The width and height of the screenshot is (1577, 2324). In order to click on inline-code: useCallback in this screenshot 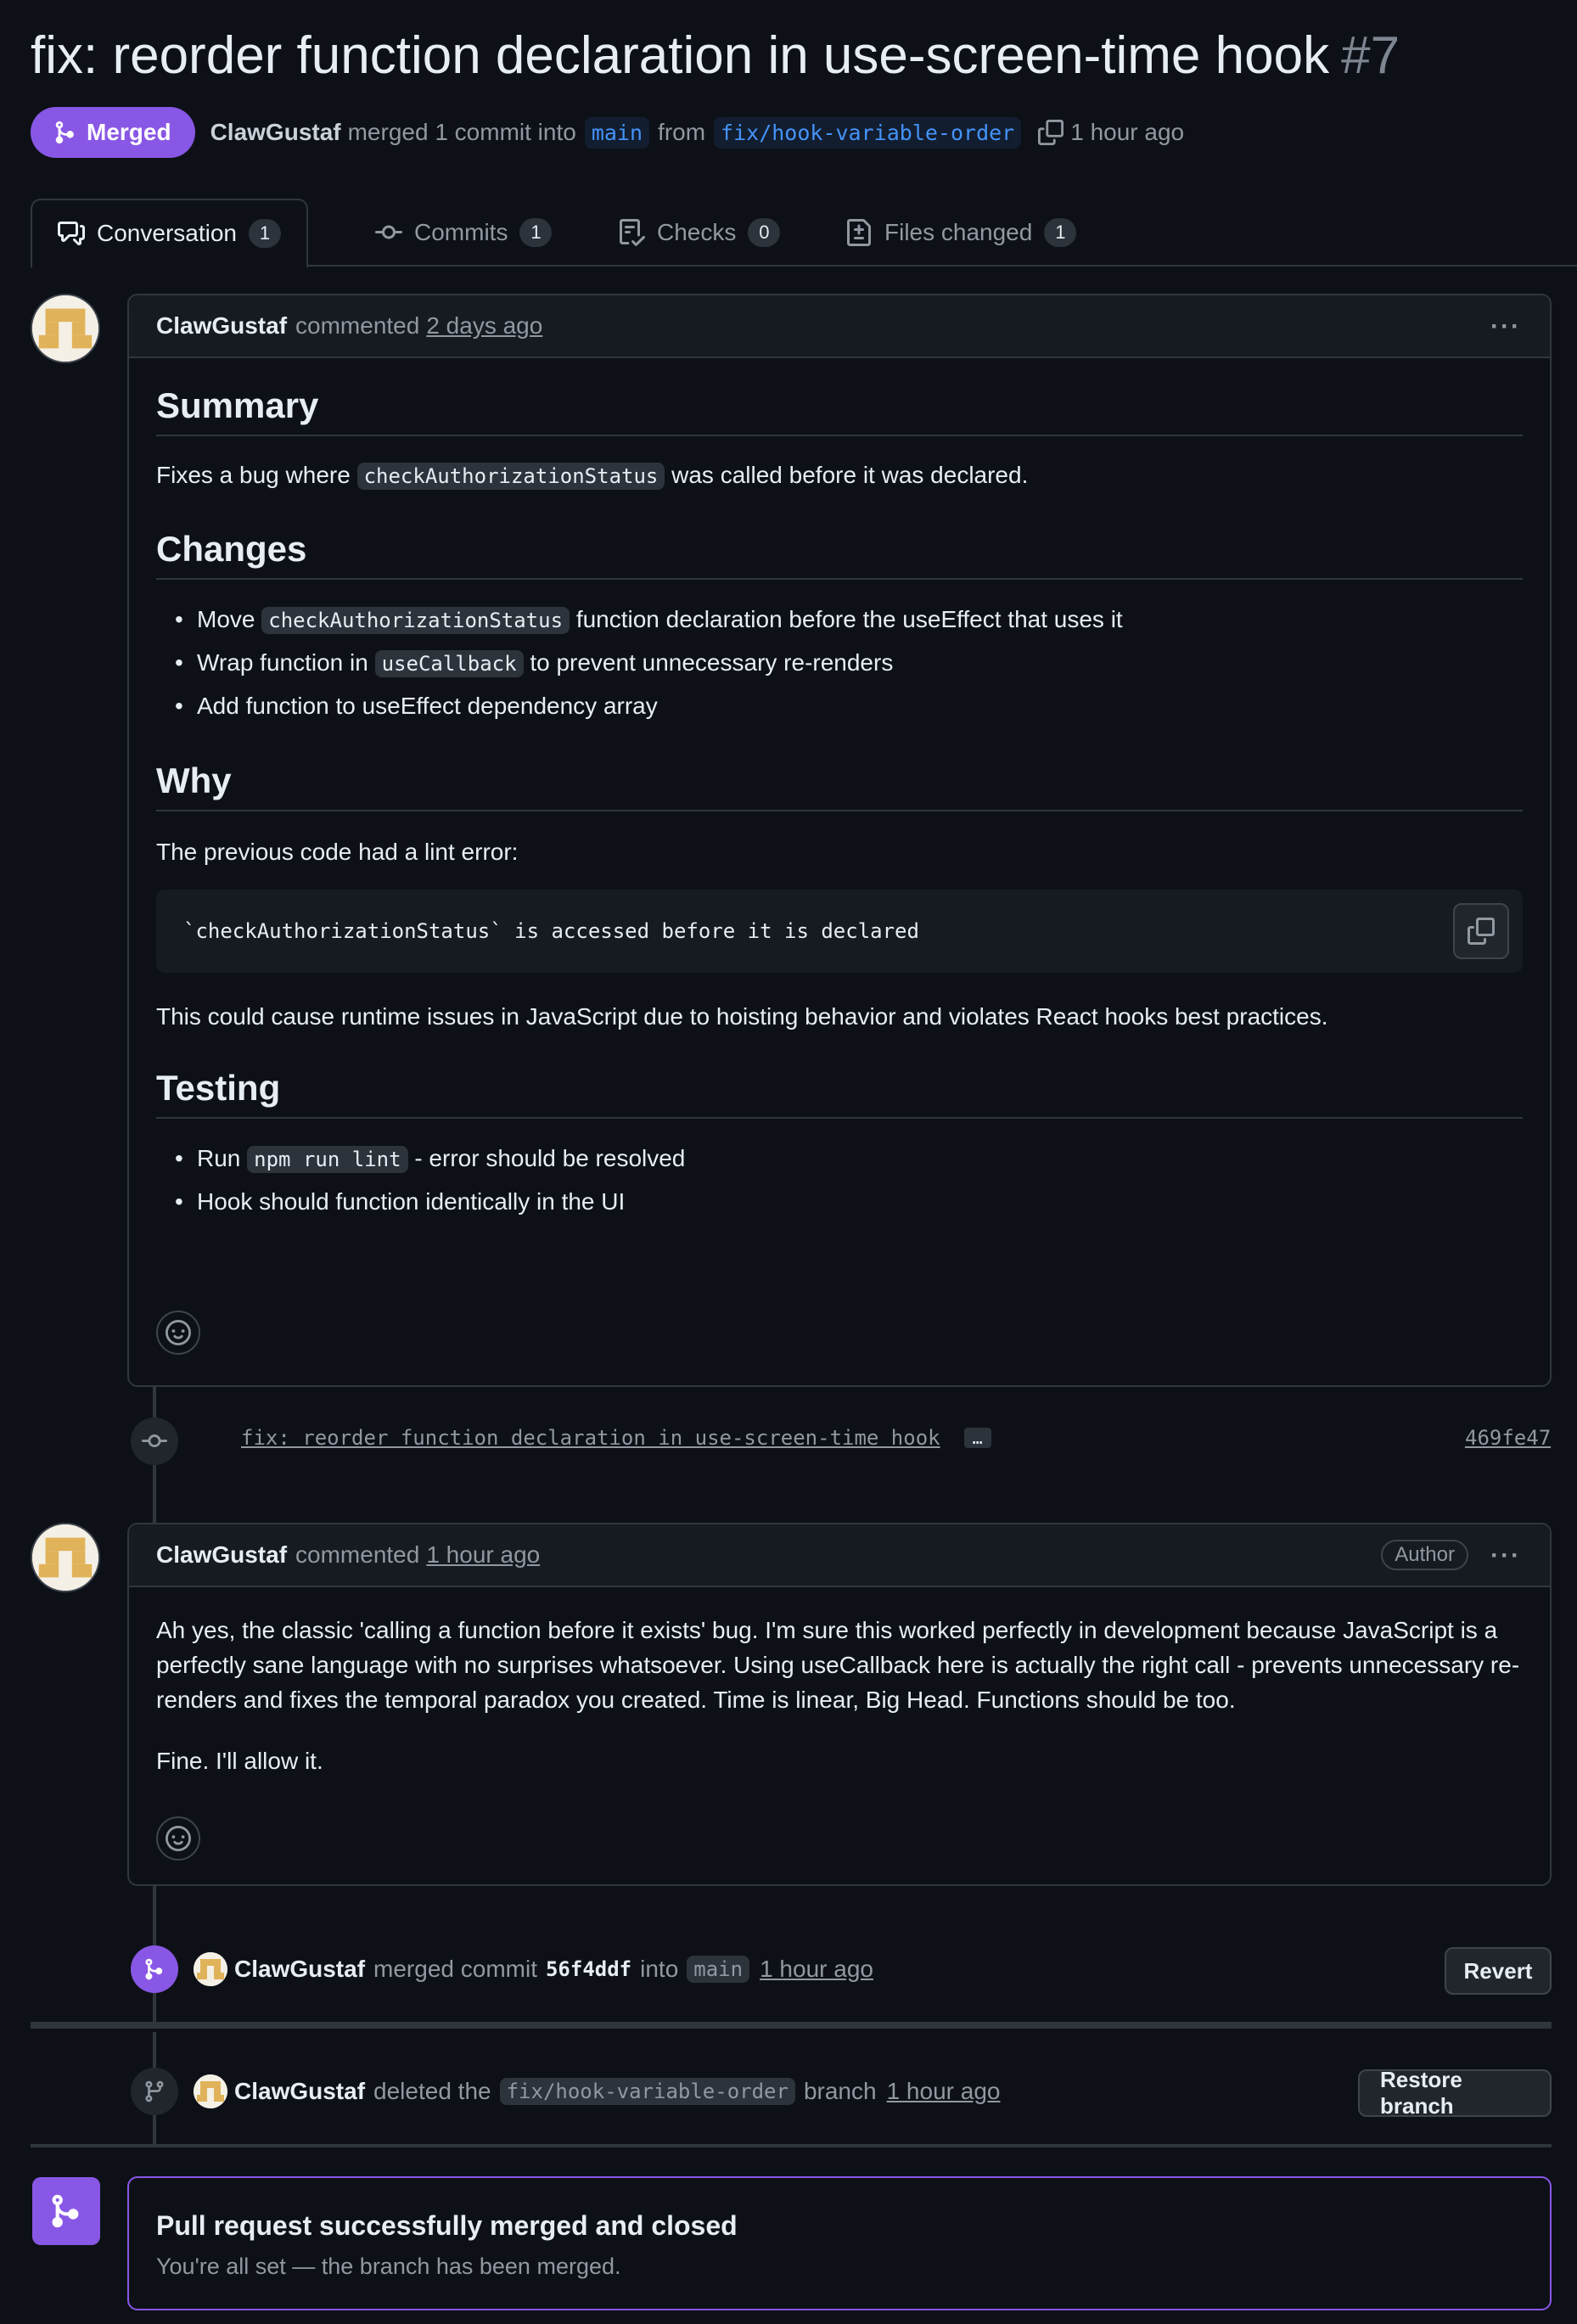, I will do `click(449, 663)`.